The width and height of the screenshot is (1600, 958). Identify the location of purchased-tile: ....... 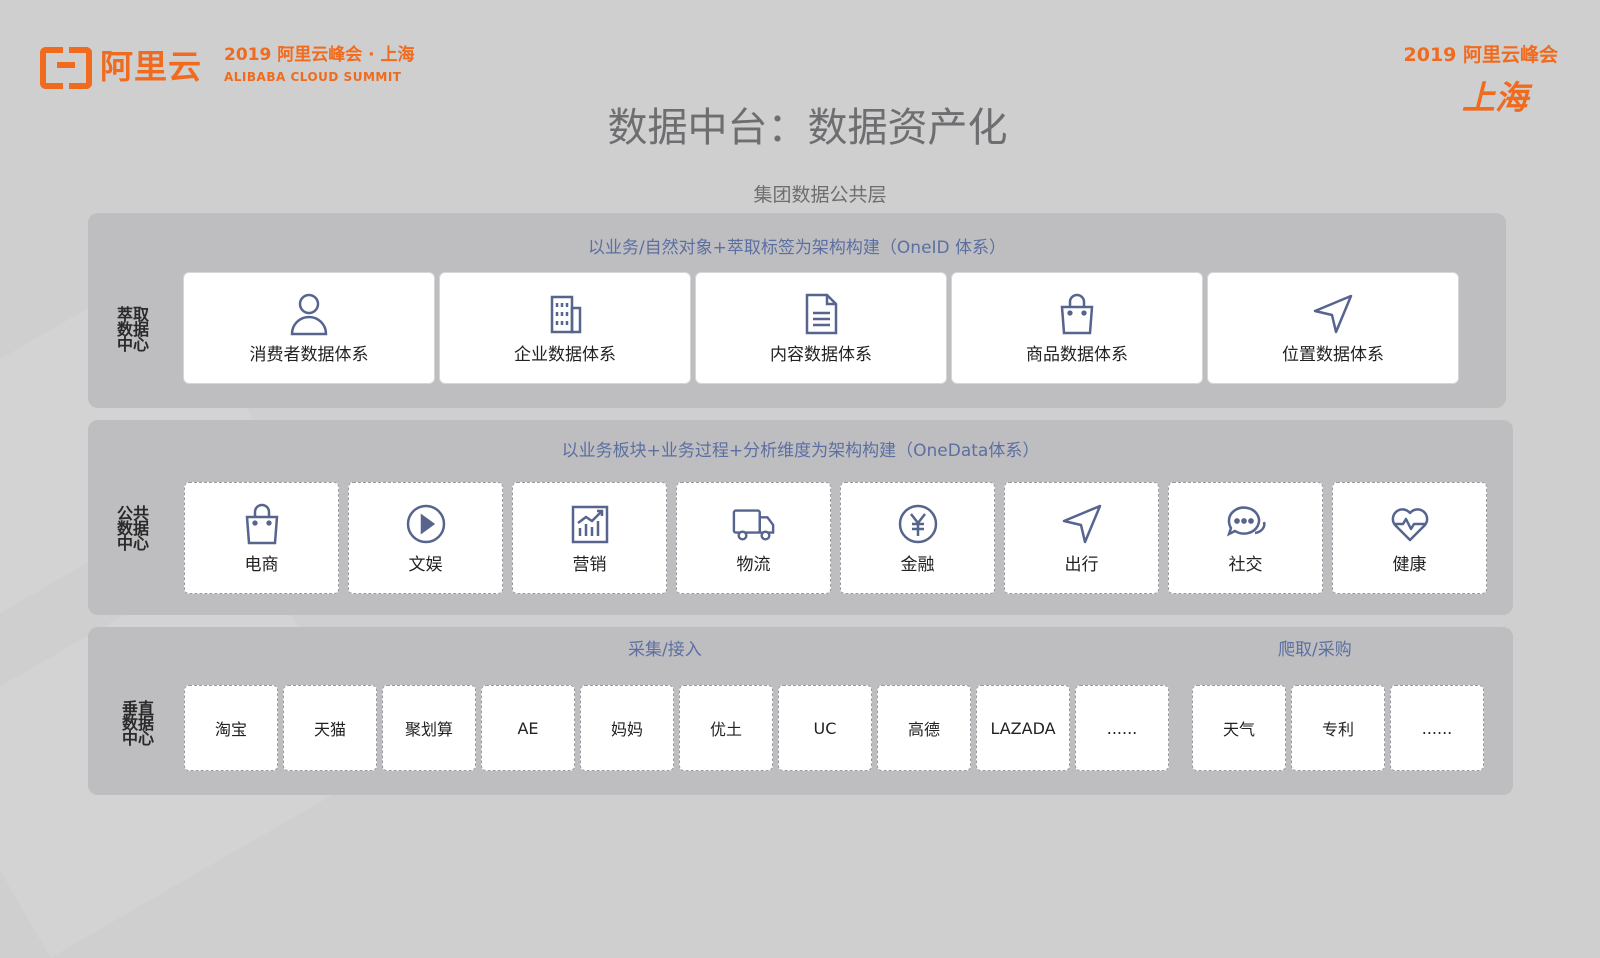
(1437, 728).